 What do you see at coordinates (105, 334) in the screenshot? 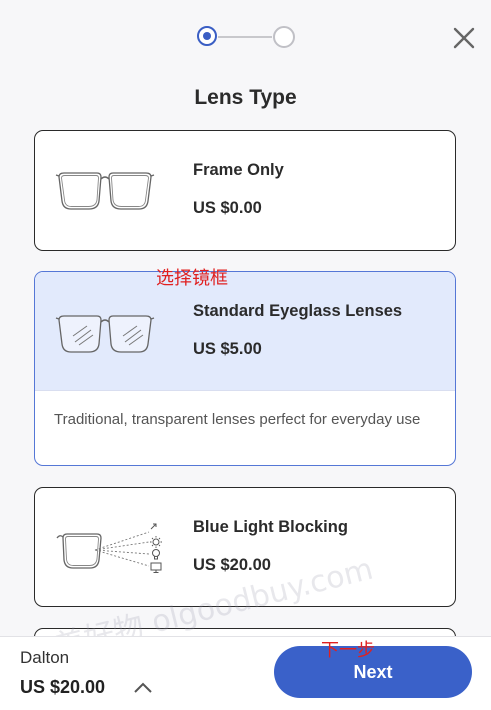
I see `clear-lens-glasses-icon` at bounding box center [105, 334].